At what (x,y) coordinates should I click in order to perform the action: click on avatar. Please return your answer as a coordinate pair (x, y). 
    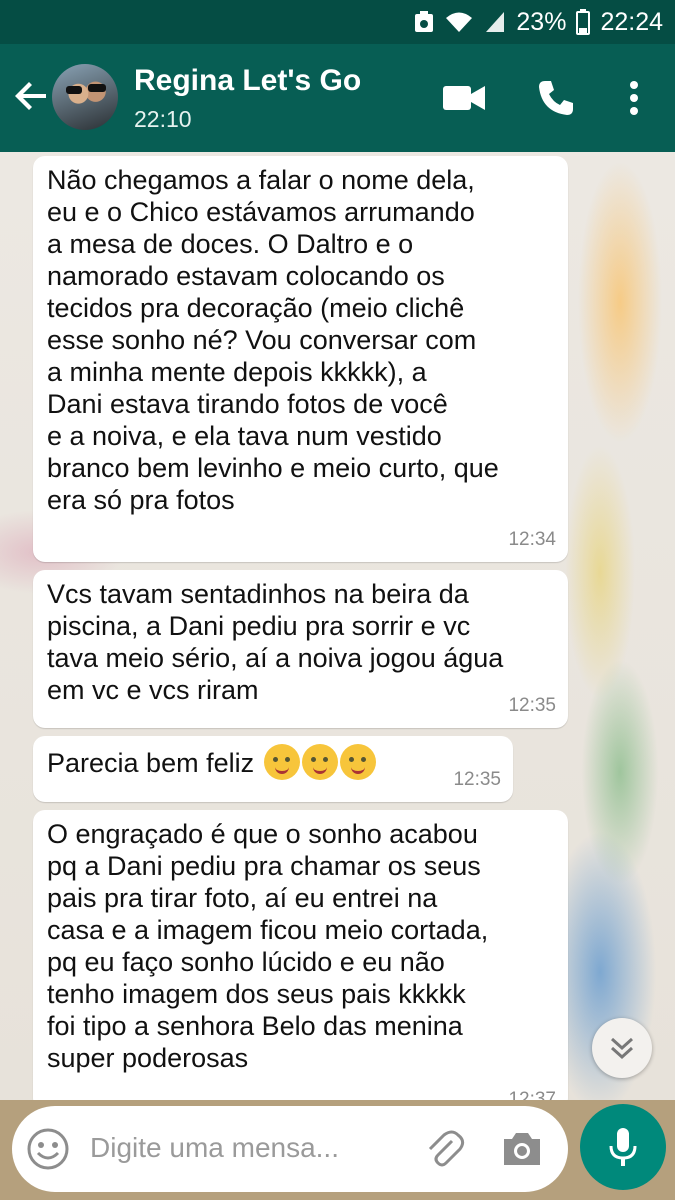
    Looking at the image, I should click on (85, 97).